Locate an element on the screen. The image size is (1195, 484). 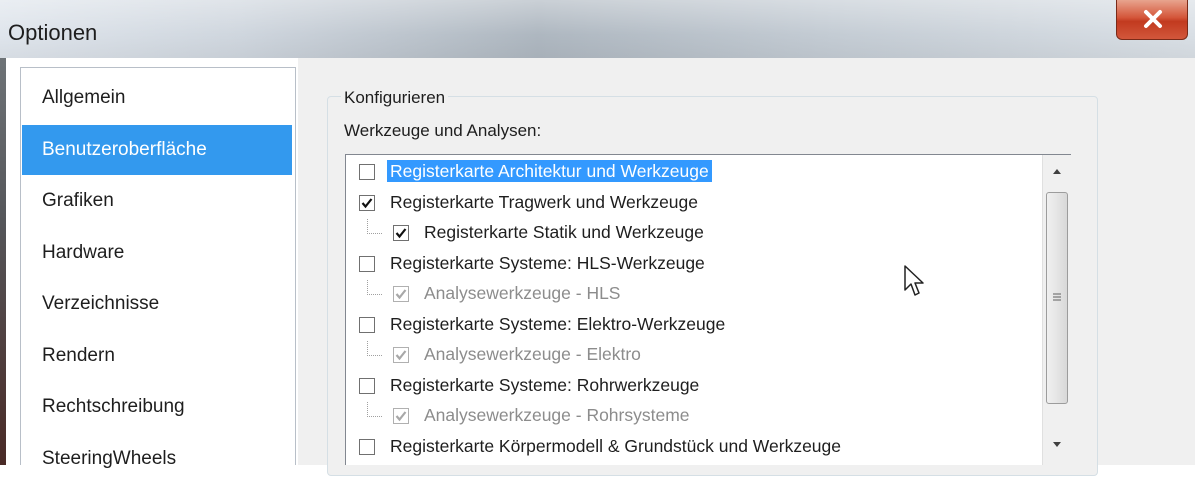
tool-label: Registerkarte Architektur und Werkzeuge is located at coordinates (549, 171).